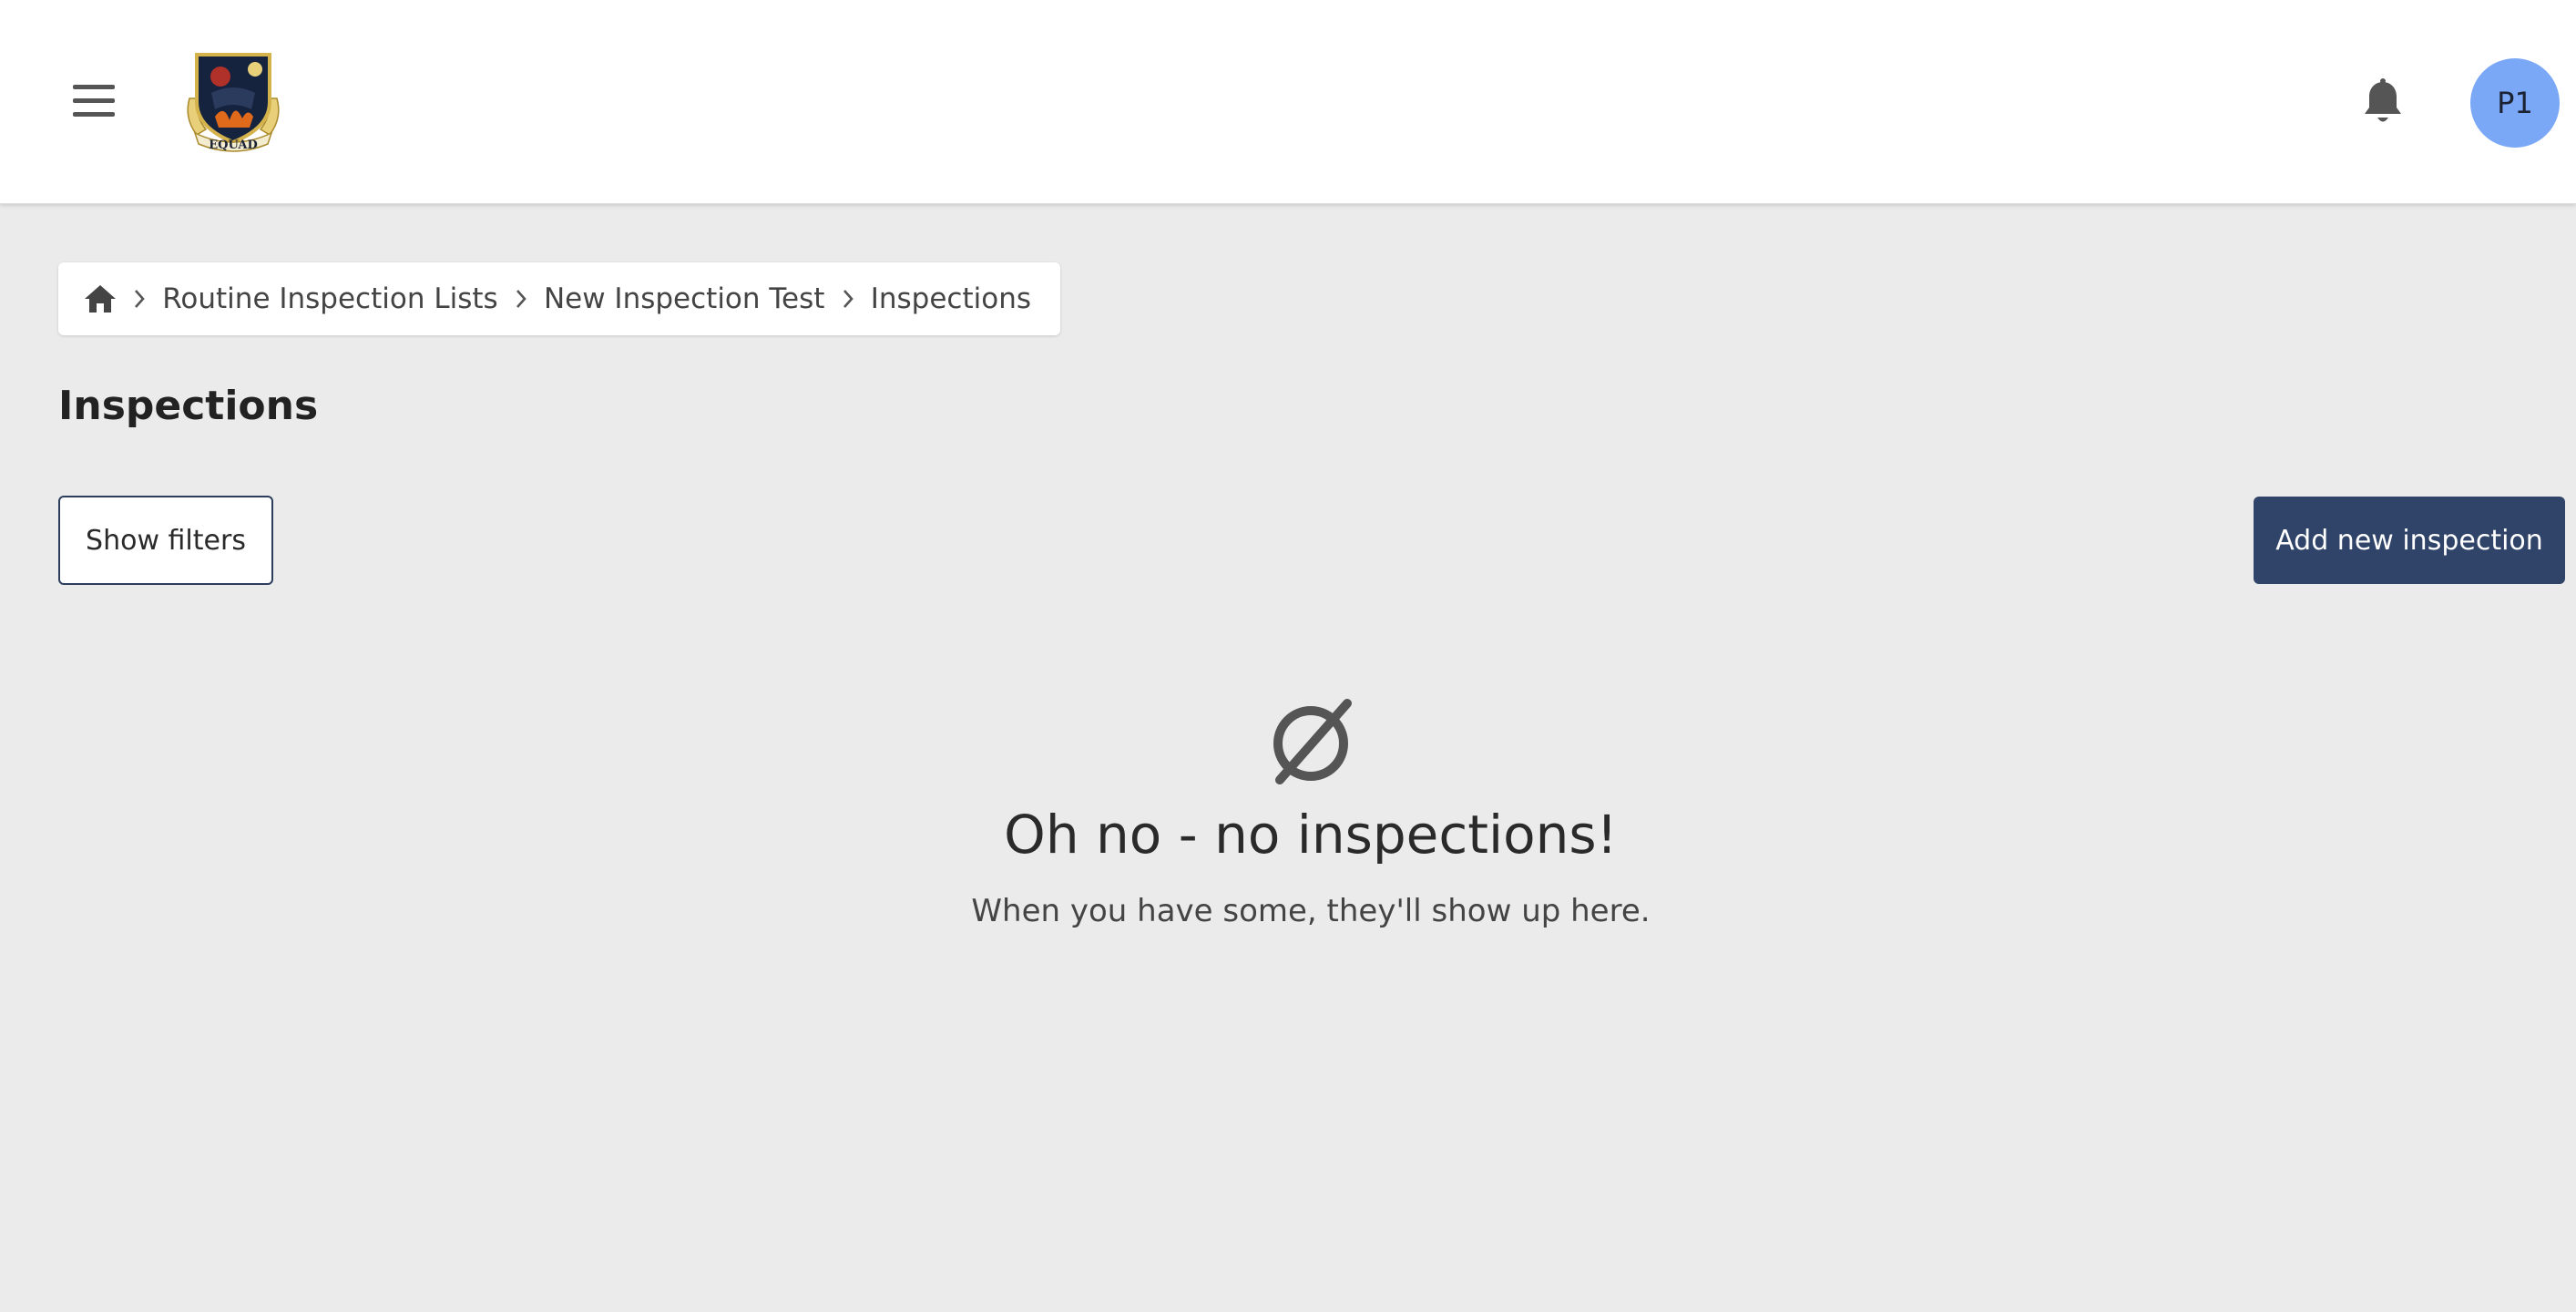 Image resolution: width=2576 pixels, height=1312 pixels. What do you see at coordinates (1310, 741) in the screenshot?
I see `empty-set-icon` at bounding box center [1310, 741].